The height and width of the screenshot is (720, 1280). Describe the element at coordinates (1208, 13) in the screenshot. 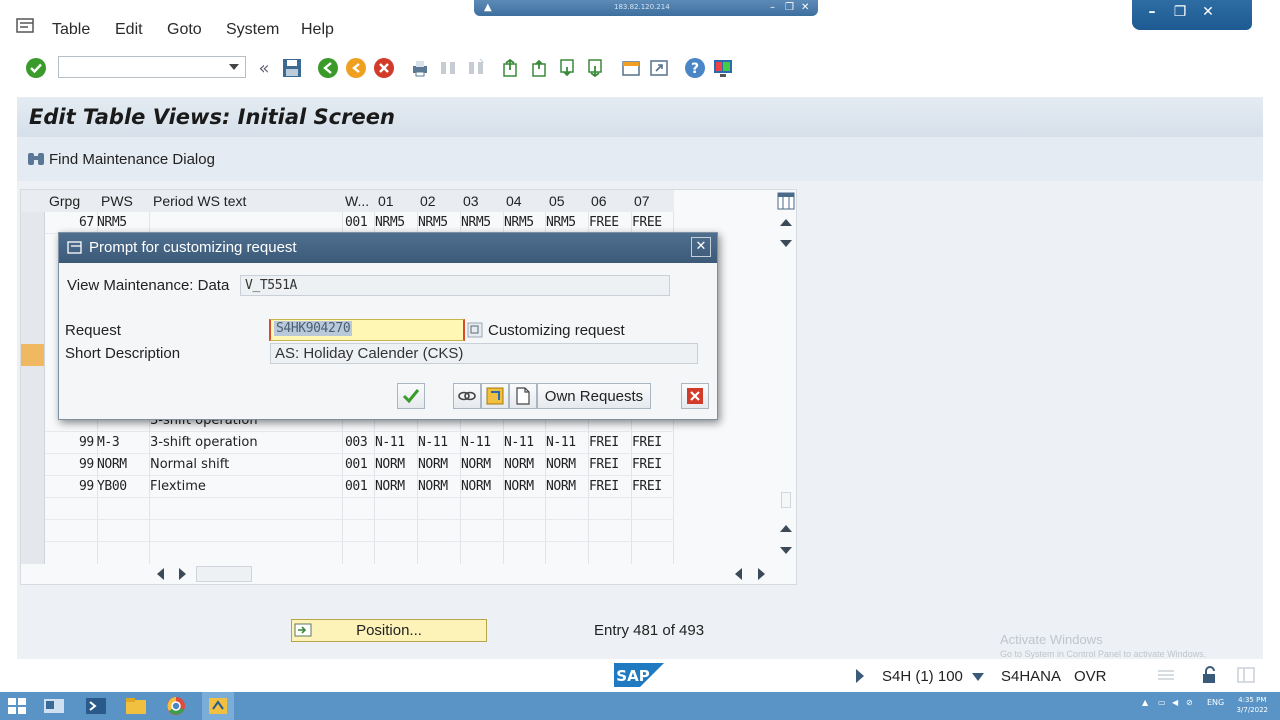

I see `window-close-icon: ✕` at that location.